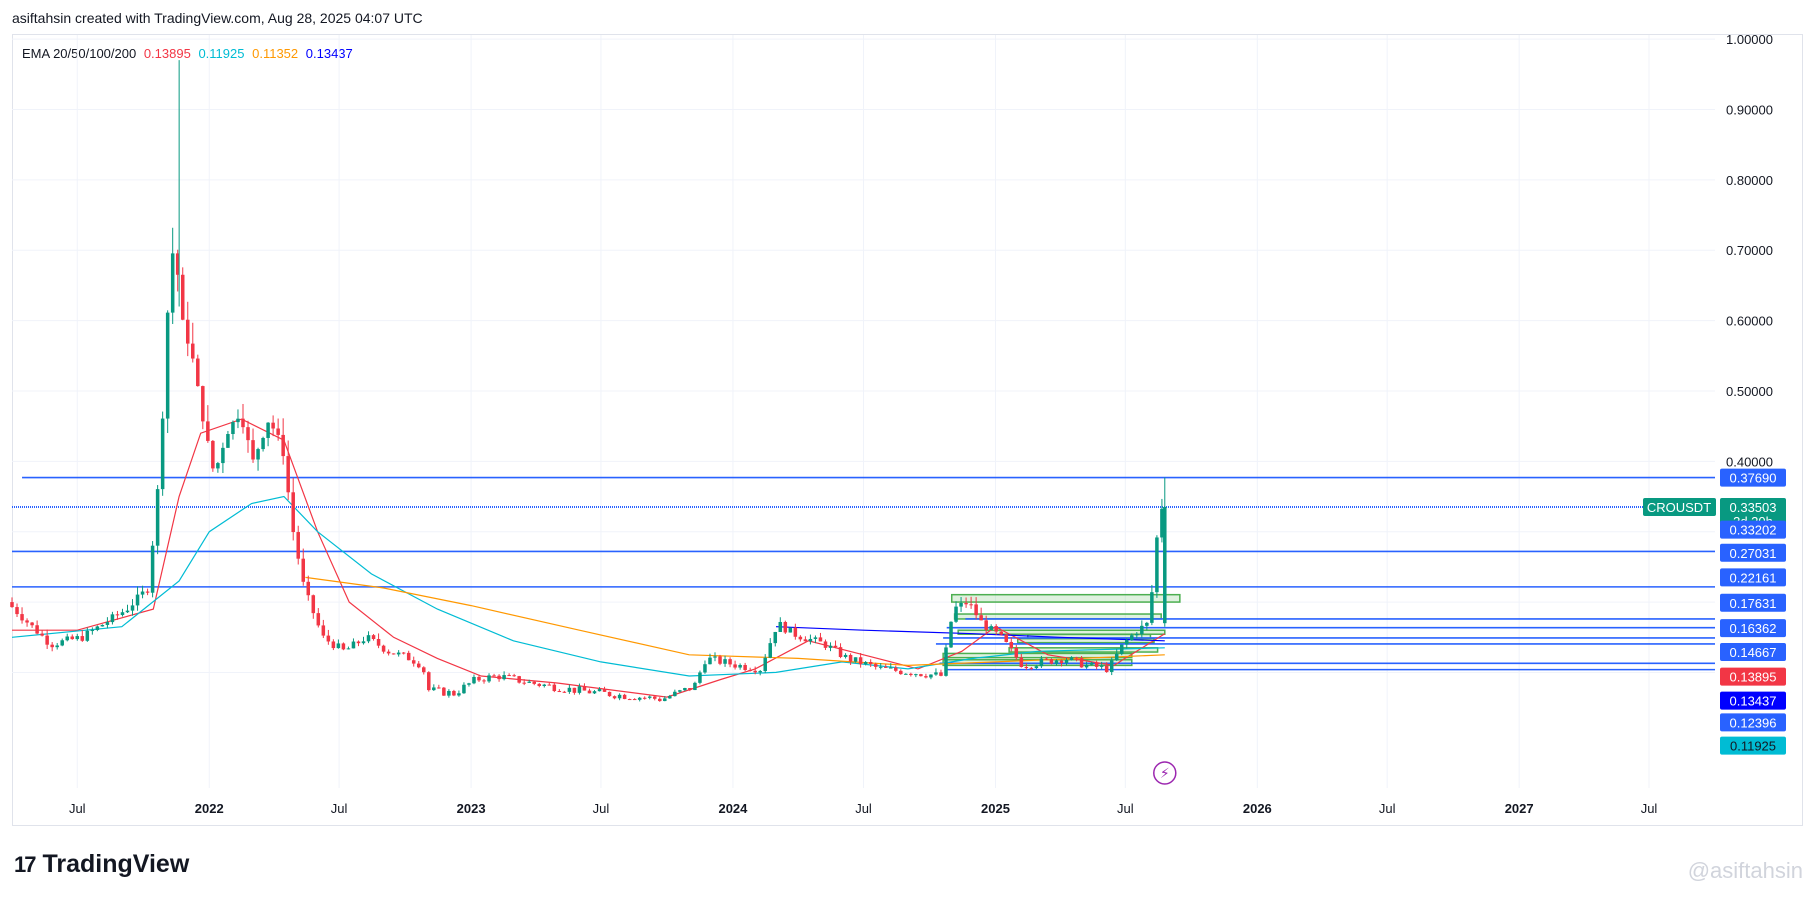 The height and width of the screenshot is (900, 1815). Describe the element at coordinates (1753, 530) in the screenshot. I see `price-label-text-2: 0.33202` at that location.